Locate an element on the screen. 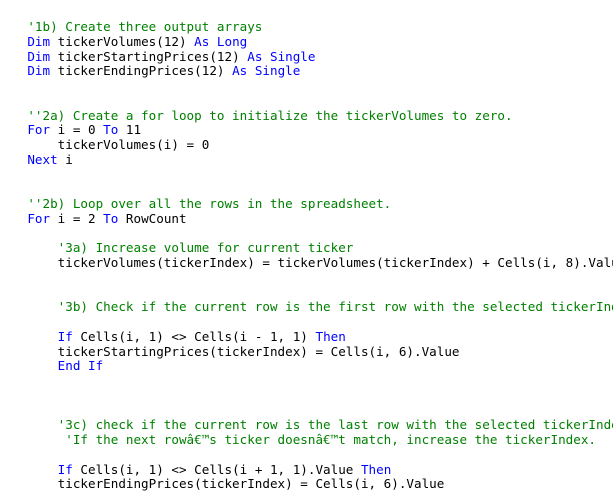 Image resolution: width=613 pixels, height=495 pixels. code-line: Next i is located at coordinates (36, 159).